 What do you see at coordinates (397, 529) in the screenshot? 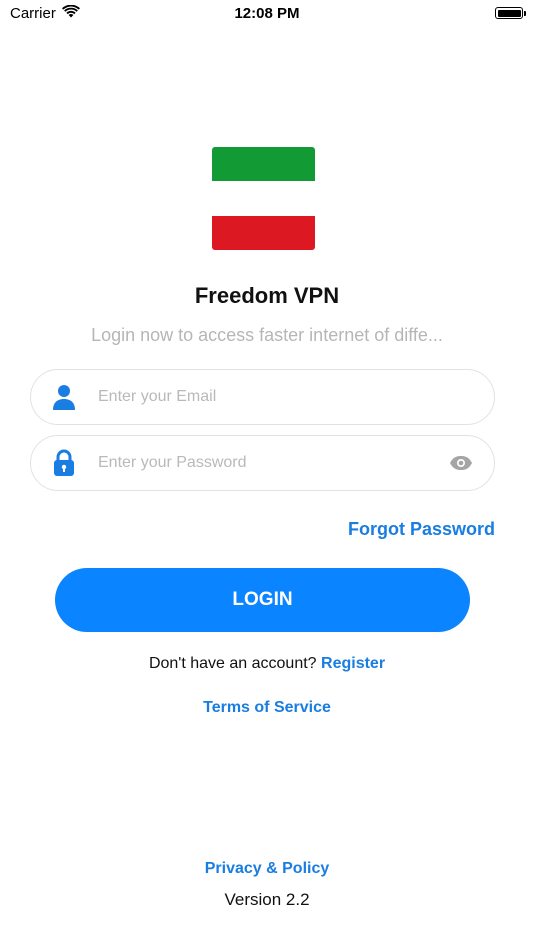
I see `forgot-password-link: Forgot Password` at bounding box center [397, 529].